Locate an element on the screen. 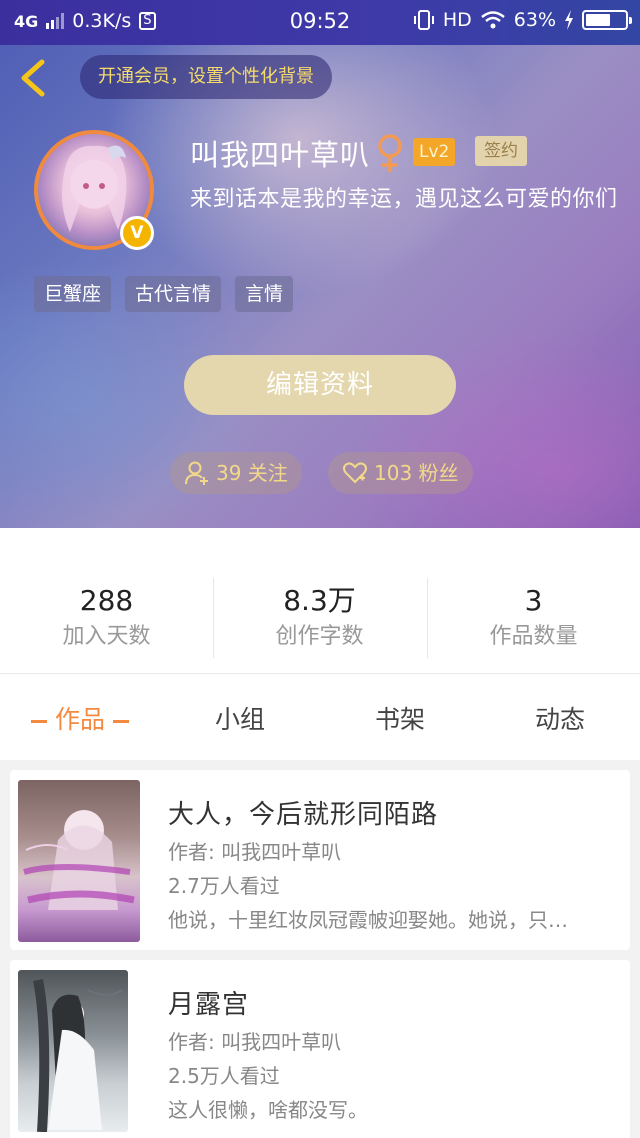 The width and height of the screenshot is (640, 1138). following-count: 39 关注 is located at coordinates (252, 473).